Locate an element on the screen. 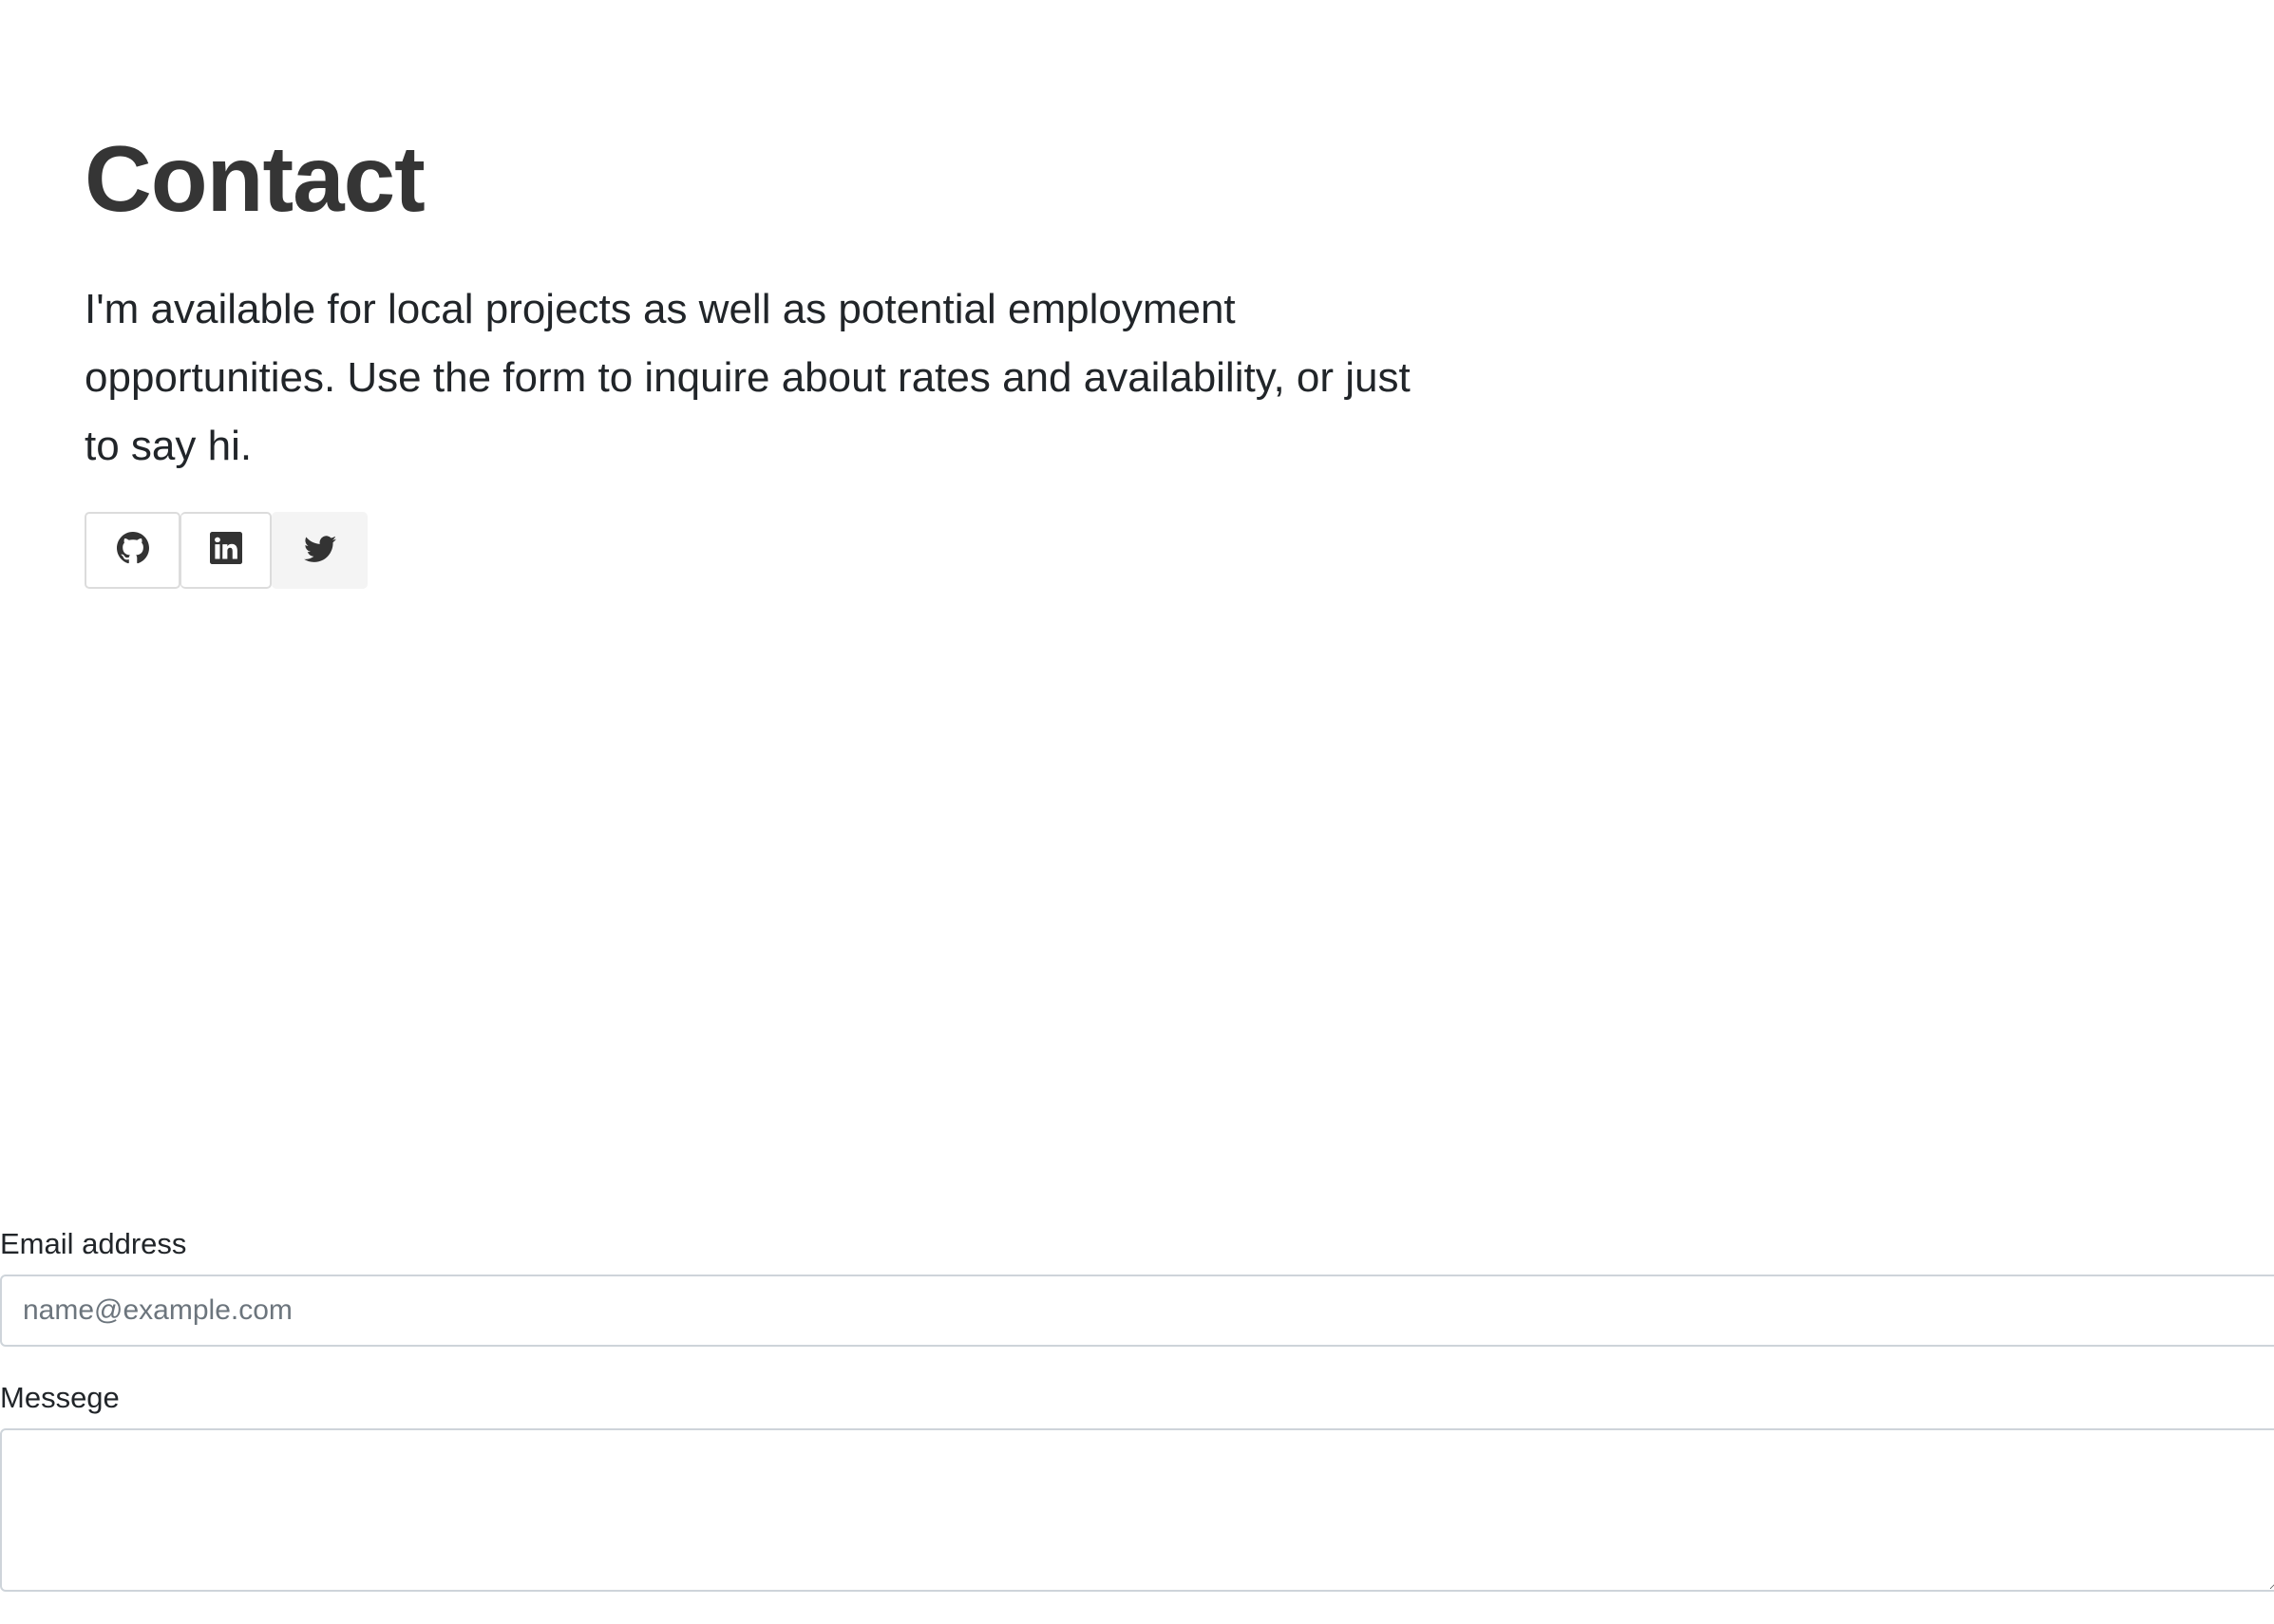  social-links is located at coordinates (226, 550).